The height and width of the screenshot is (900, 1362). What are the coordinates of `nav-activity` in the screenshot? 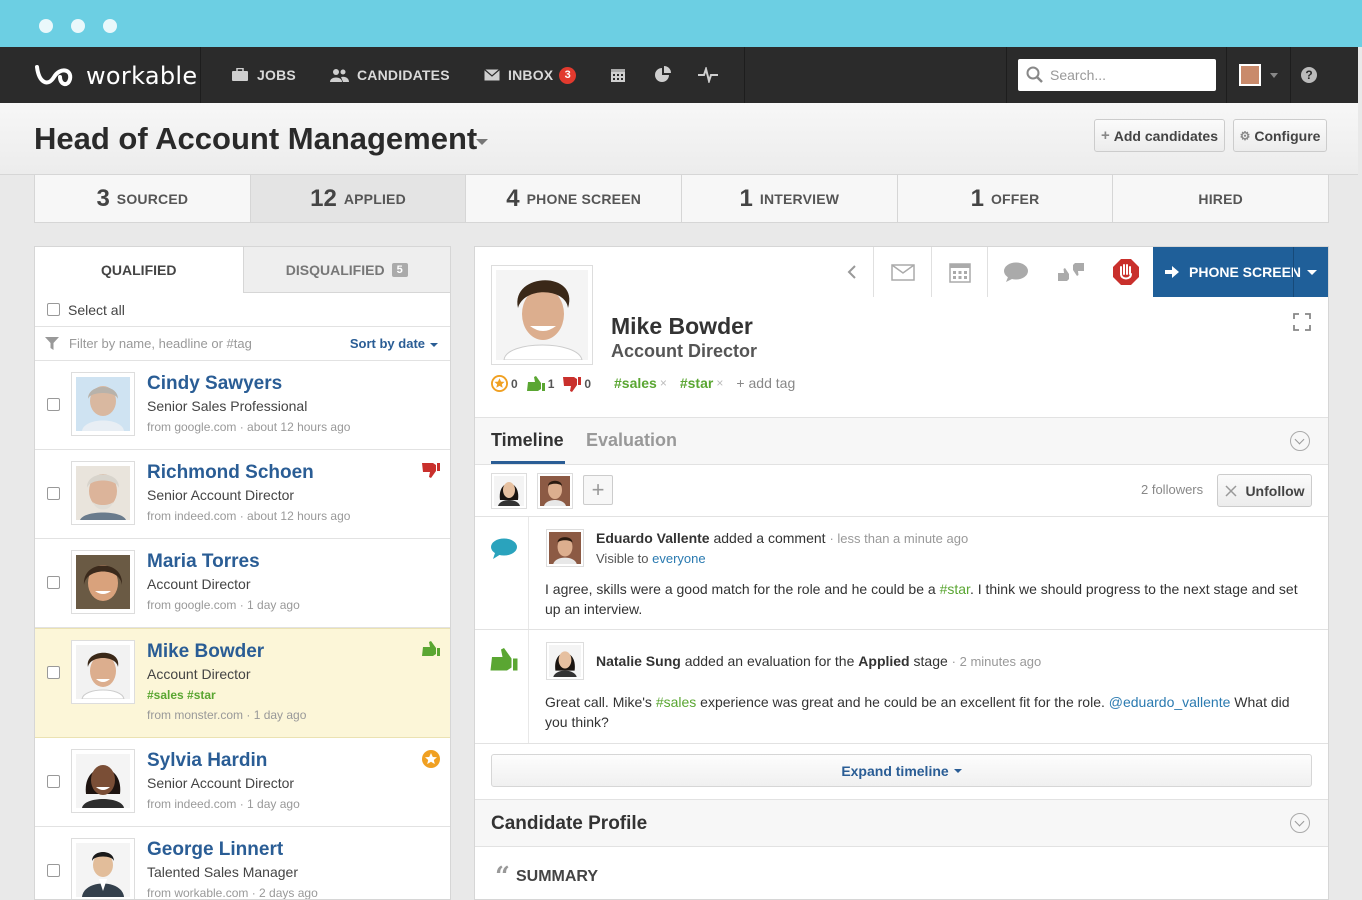 It's located at (712, 75).